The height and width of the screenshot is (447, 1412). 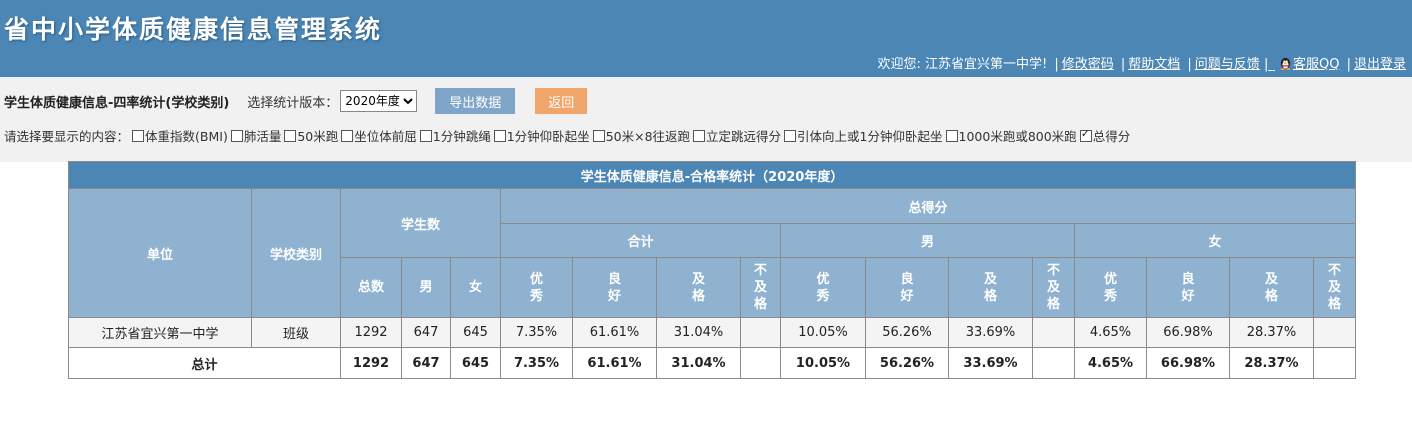 What do you see at coordinates (536, 287) in the screenshot?
I see `header-all-excellent: 优秀` at bounding box center [536, 287].